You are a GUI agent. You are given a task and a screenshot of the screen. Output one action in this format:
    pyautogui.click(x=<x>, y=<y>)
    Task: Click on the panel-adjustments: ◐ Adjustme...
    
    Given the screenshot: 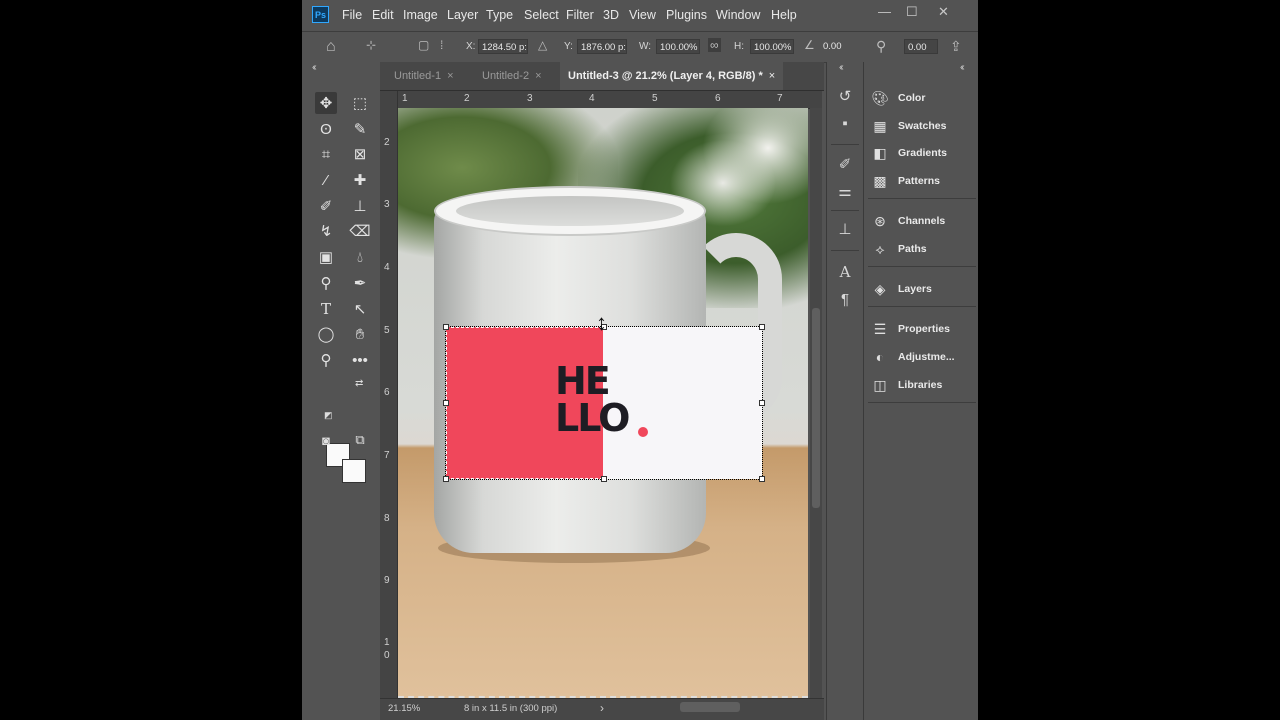 What is the action you would take?
    pyautogui.click(x=924, y=357)
    